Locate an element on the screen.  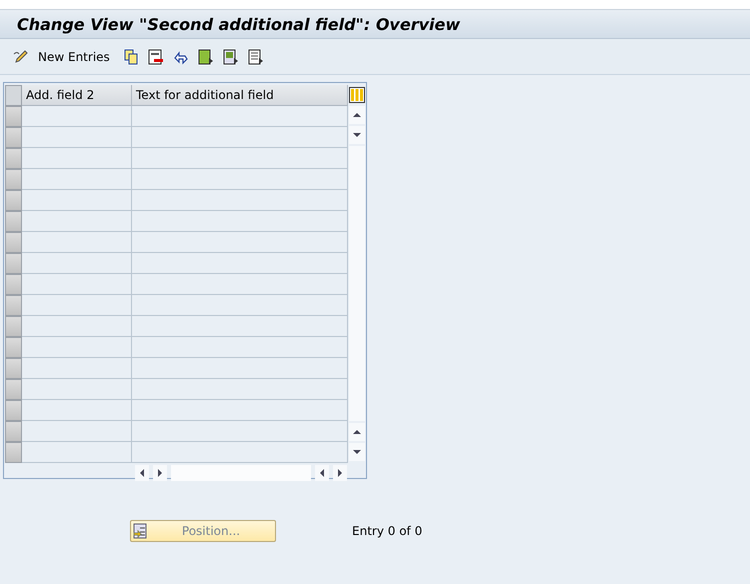
undo-icon is located at coordinates (180, 56).